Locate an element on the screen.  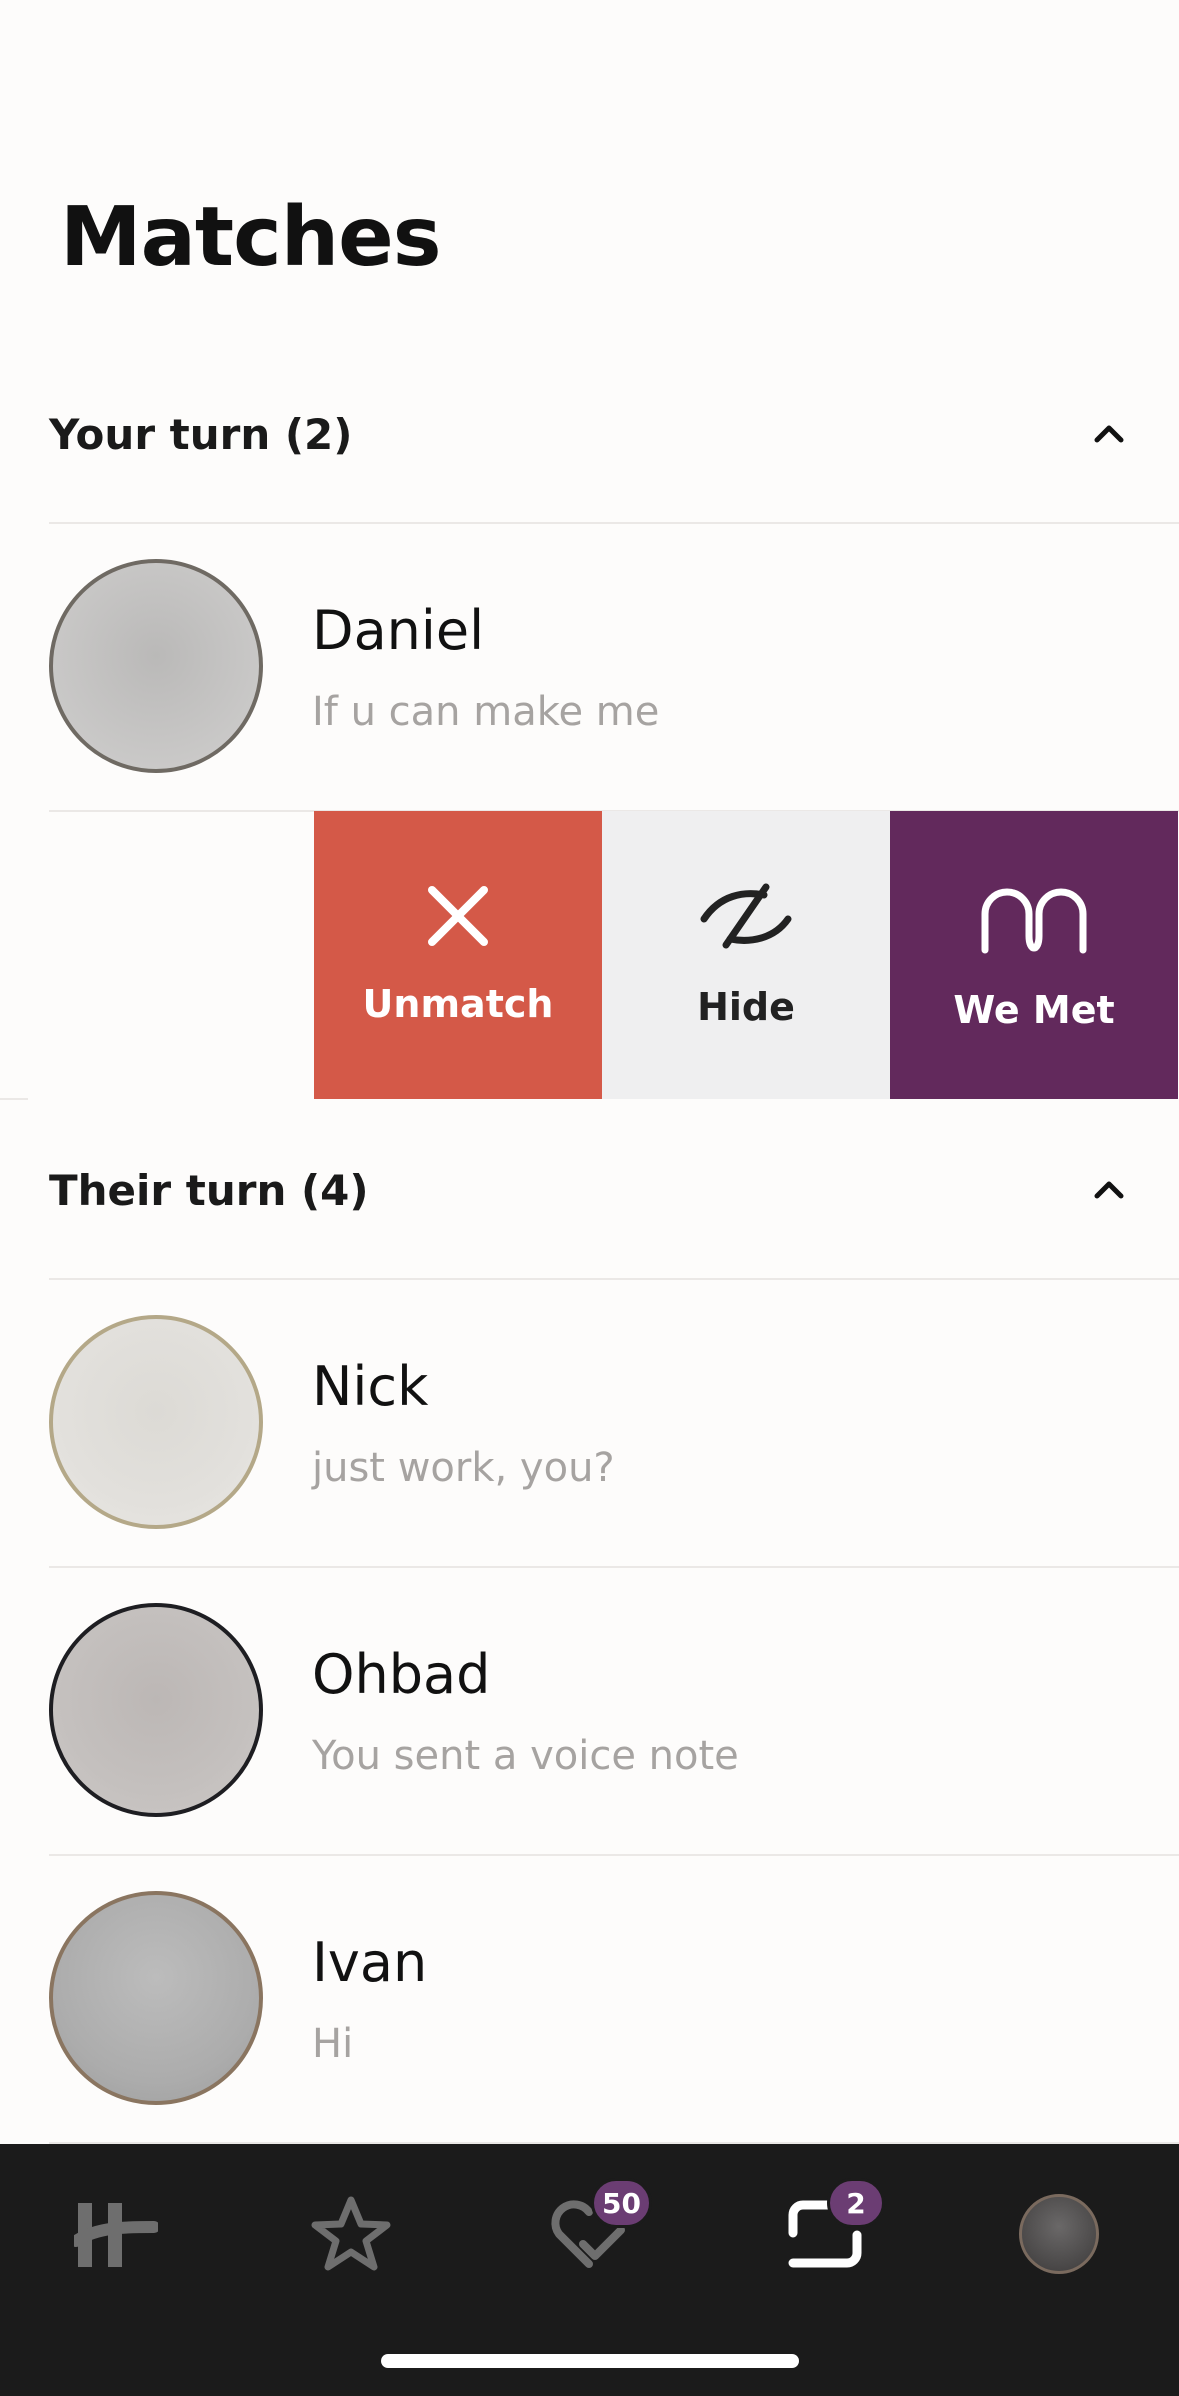
page-title: Matches is located at coordinates (251, 237).